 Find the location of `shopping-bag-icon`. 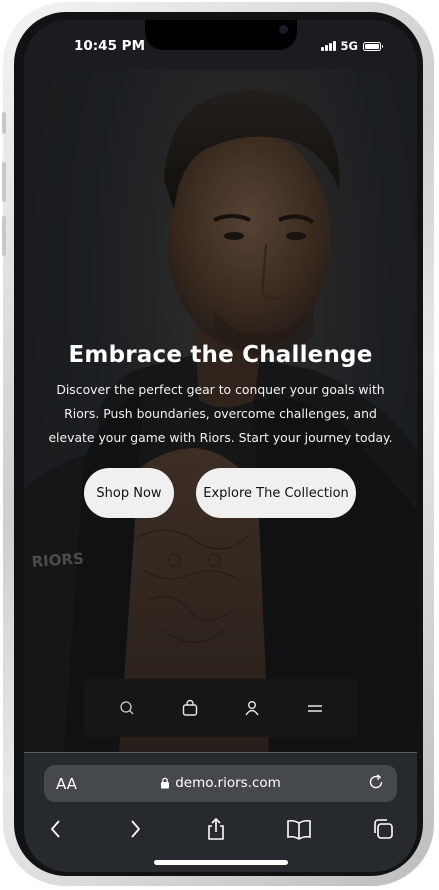

shopping-bag-icon is located at coordinates (190, 708).